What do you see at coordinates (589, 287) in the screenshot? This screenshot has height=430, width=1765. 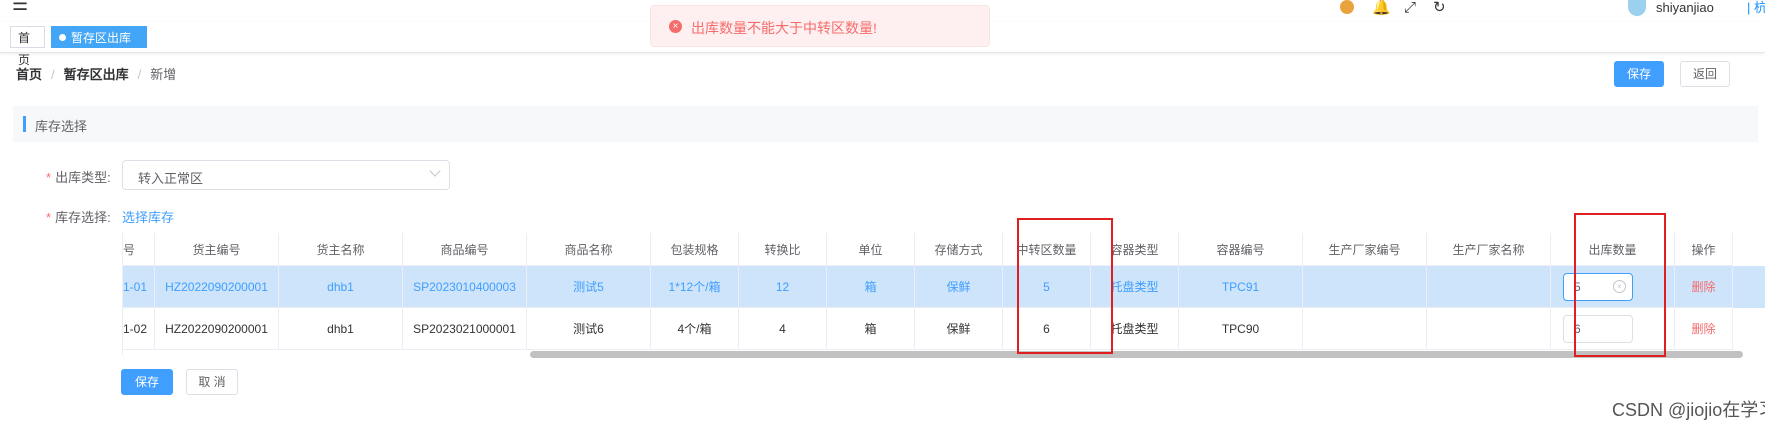 I see `table-cell: 测试5` at bounding box center [589, 287].